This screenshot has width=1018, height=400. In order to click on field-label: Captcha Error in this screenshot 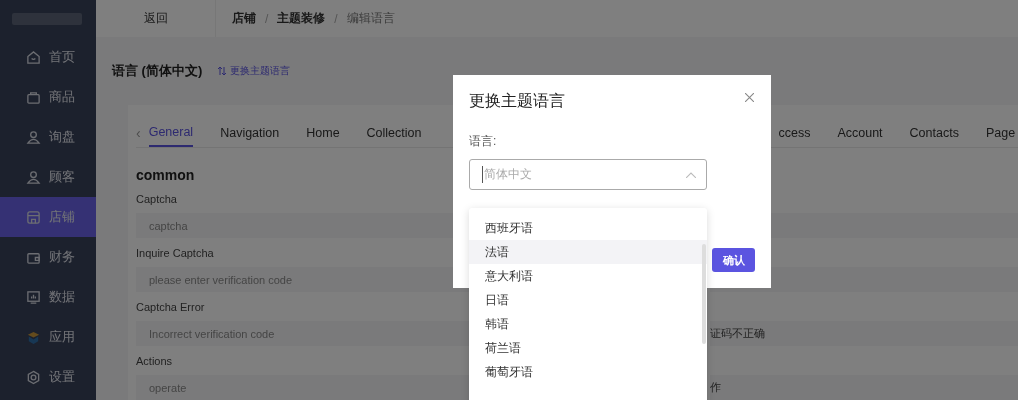, I will do `click(170, 307)`.